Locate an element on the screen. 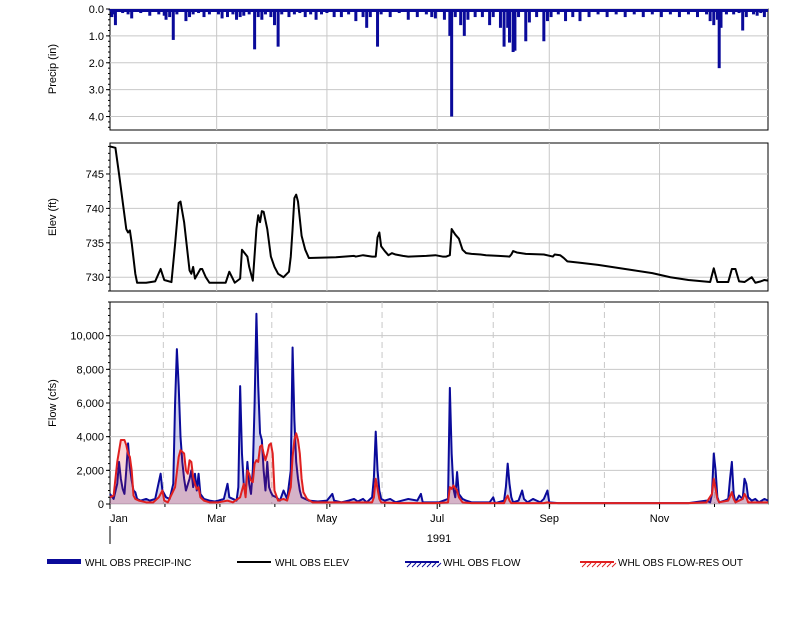 This screenshot has height=627, width=800. elev-y-tick-label: 740 is located at coordinates (95, 209).